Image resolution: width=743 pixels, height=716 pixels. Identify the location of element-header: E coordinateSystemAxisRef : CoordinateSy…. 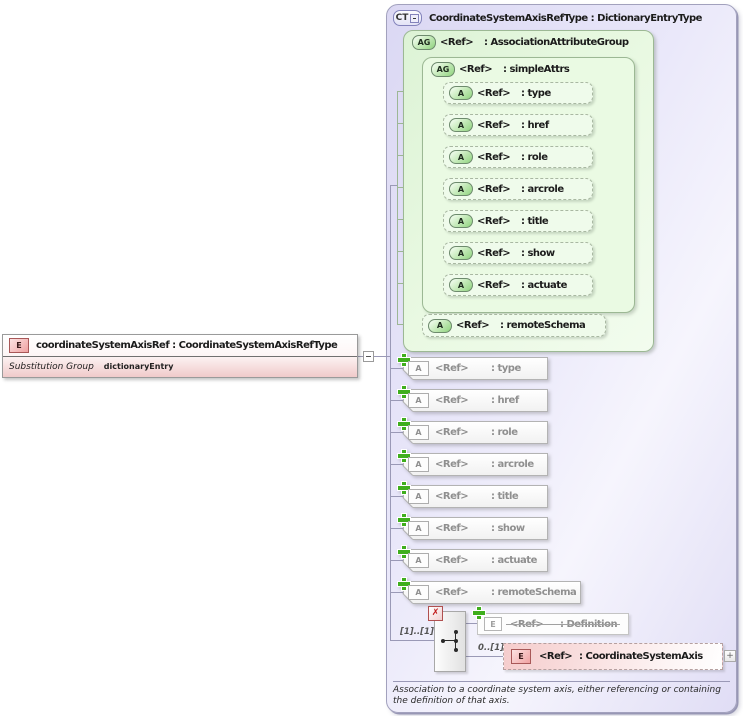
(180, 345).